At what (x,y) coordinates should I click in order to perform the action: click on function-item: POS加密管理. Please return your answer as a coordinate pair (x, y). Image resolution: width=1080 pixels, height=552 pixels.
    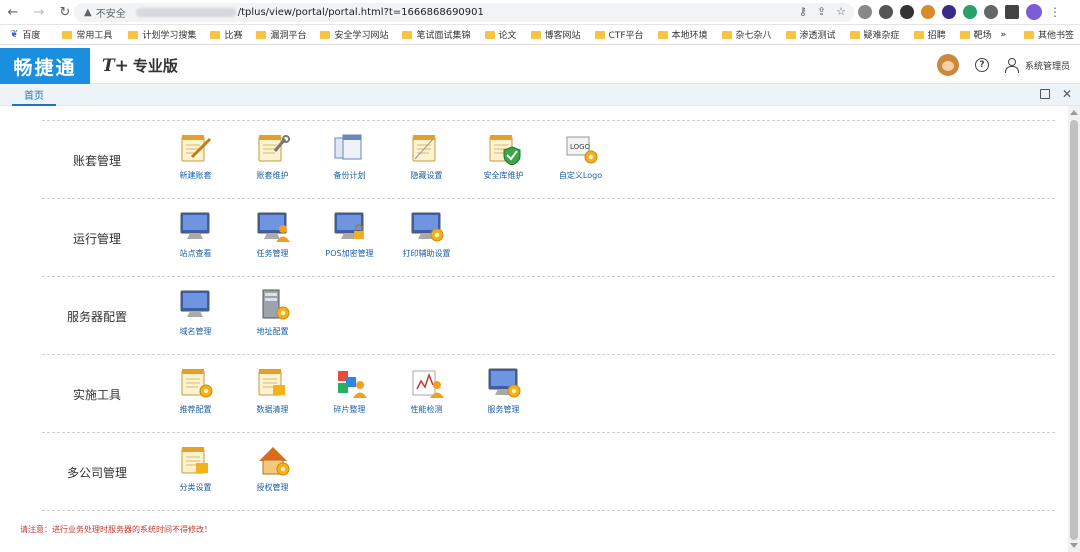
    Looking at the image, I should click on (349, 234).